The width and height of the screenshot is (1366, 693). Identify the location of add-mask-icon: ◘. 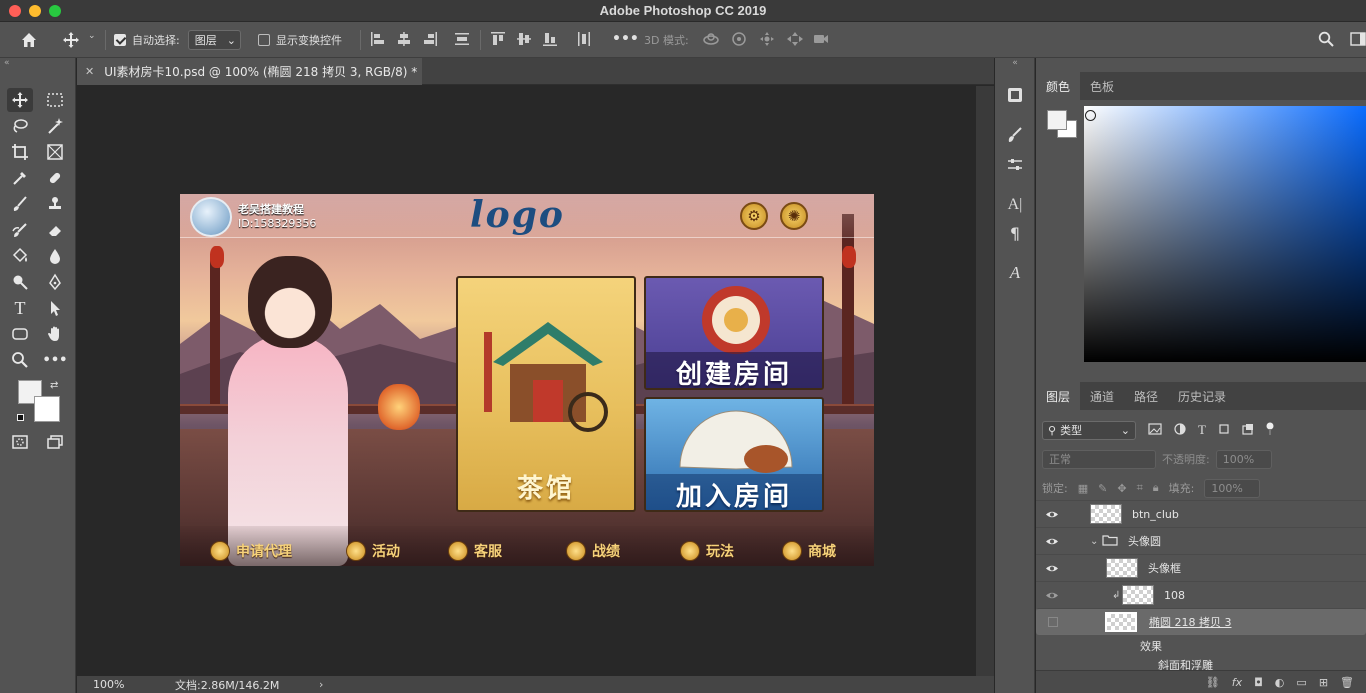
(1258, 682).